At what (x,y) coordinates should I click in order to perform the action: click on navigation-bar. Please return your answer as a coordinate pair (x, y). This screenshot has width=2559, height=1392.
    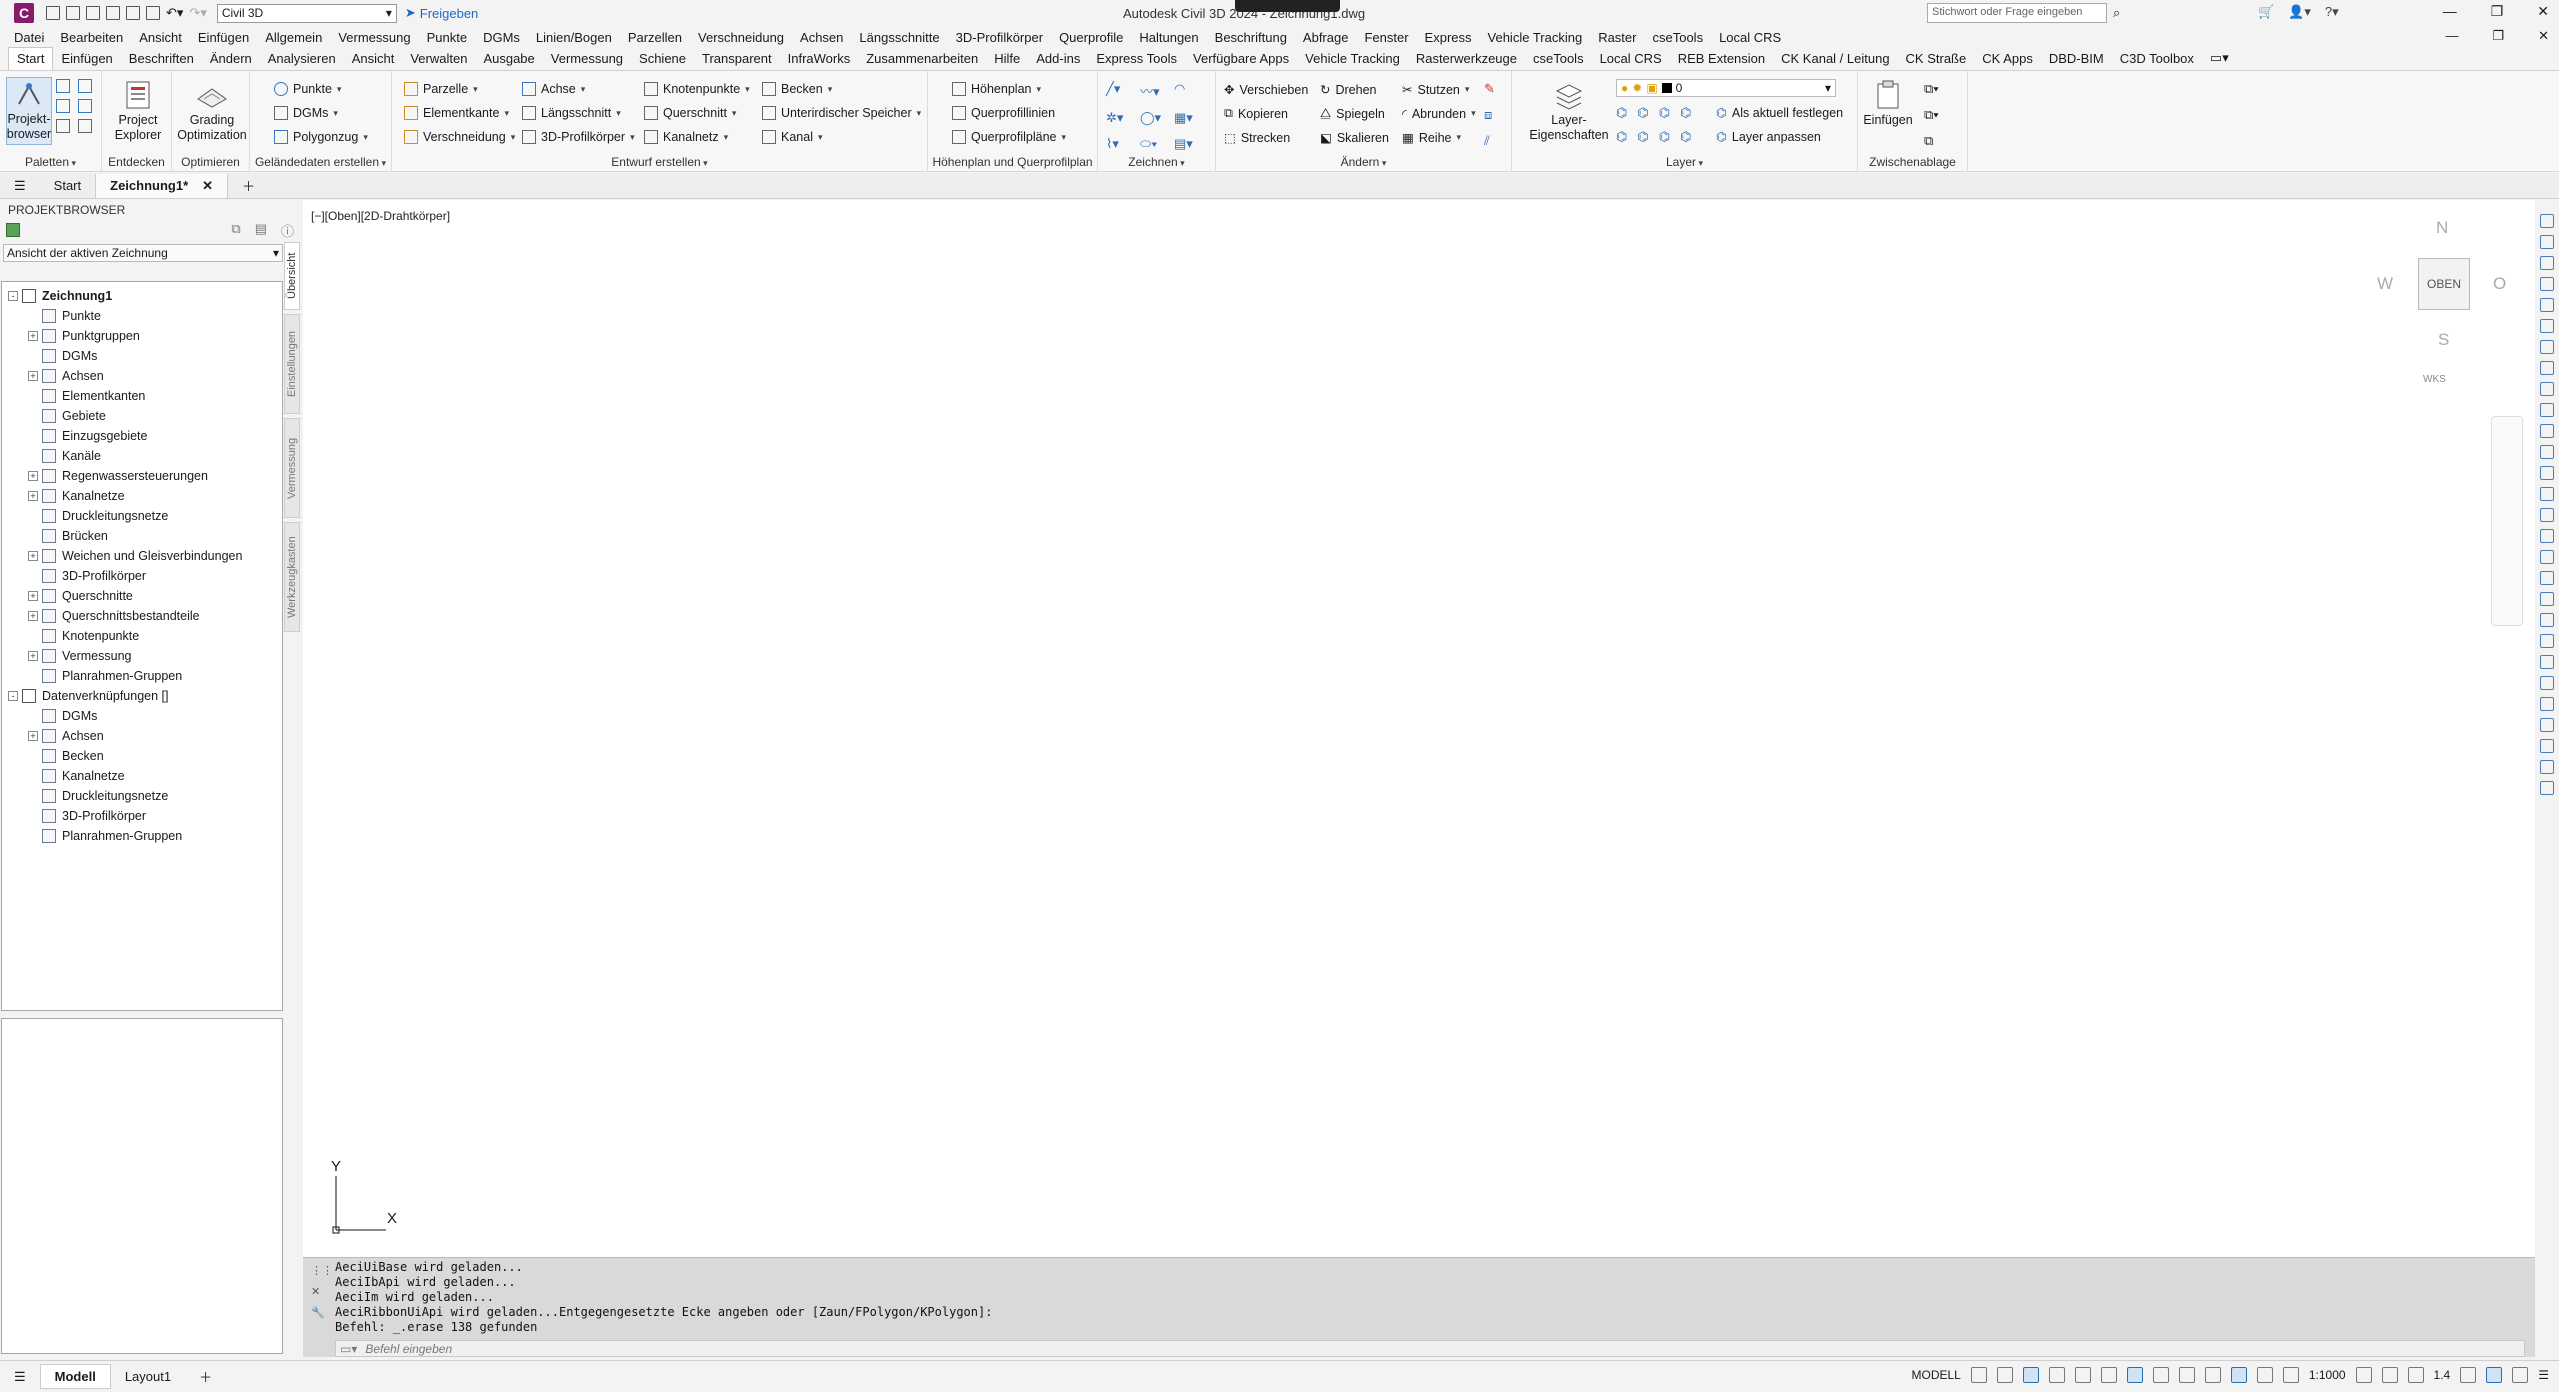
    Looking at the image, I should click on (2507, 521).